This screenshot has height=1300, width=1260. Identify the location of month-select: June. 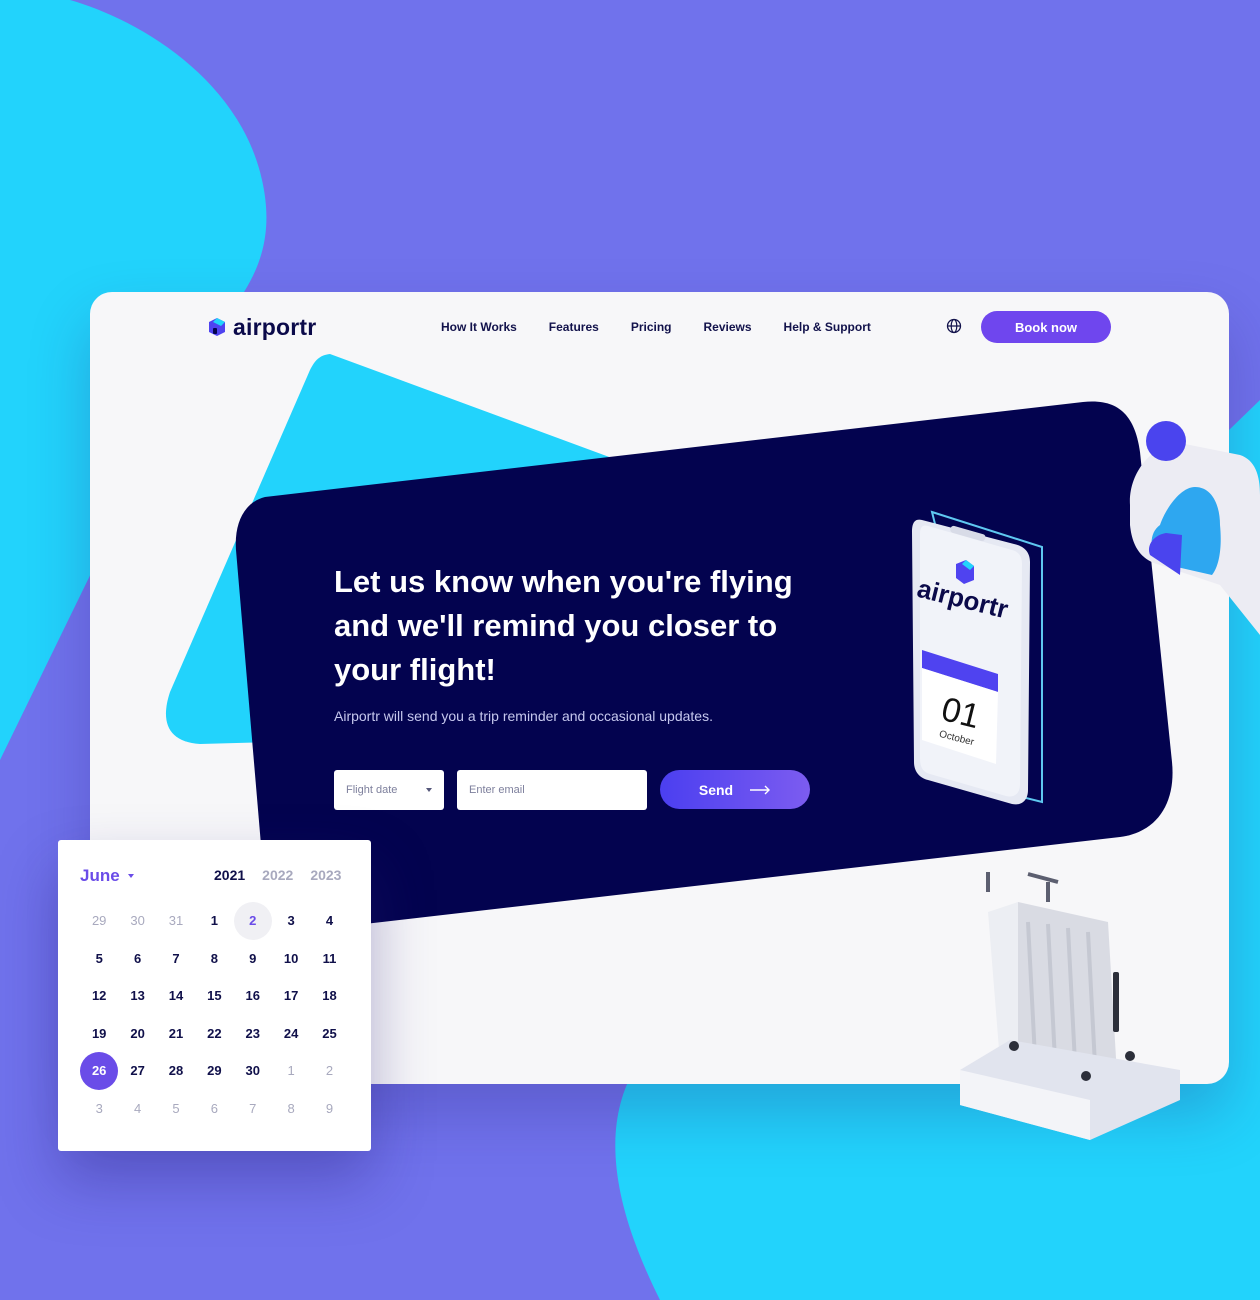
(107, 876).